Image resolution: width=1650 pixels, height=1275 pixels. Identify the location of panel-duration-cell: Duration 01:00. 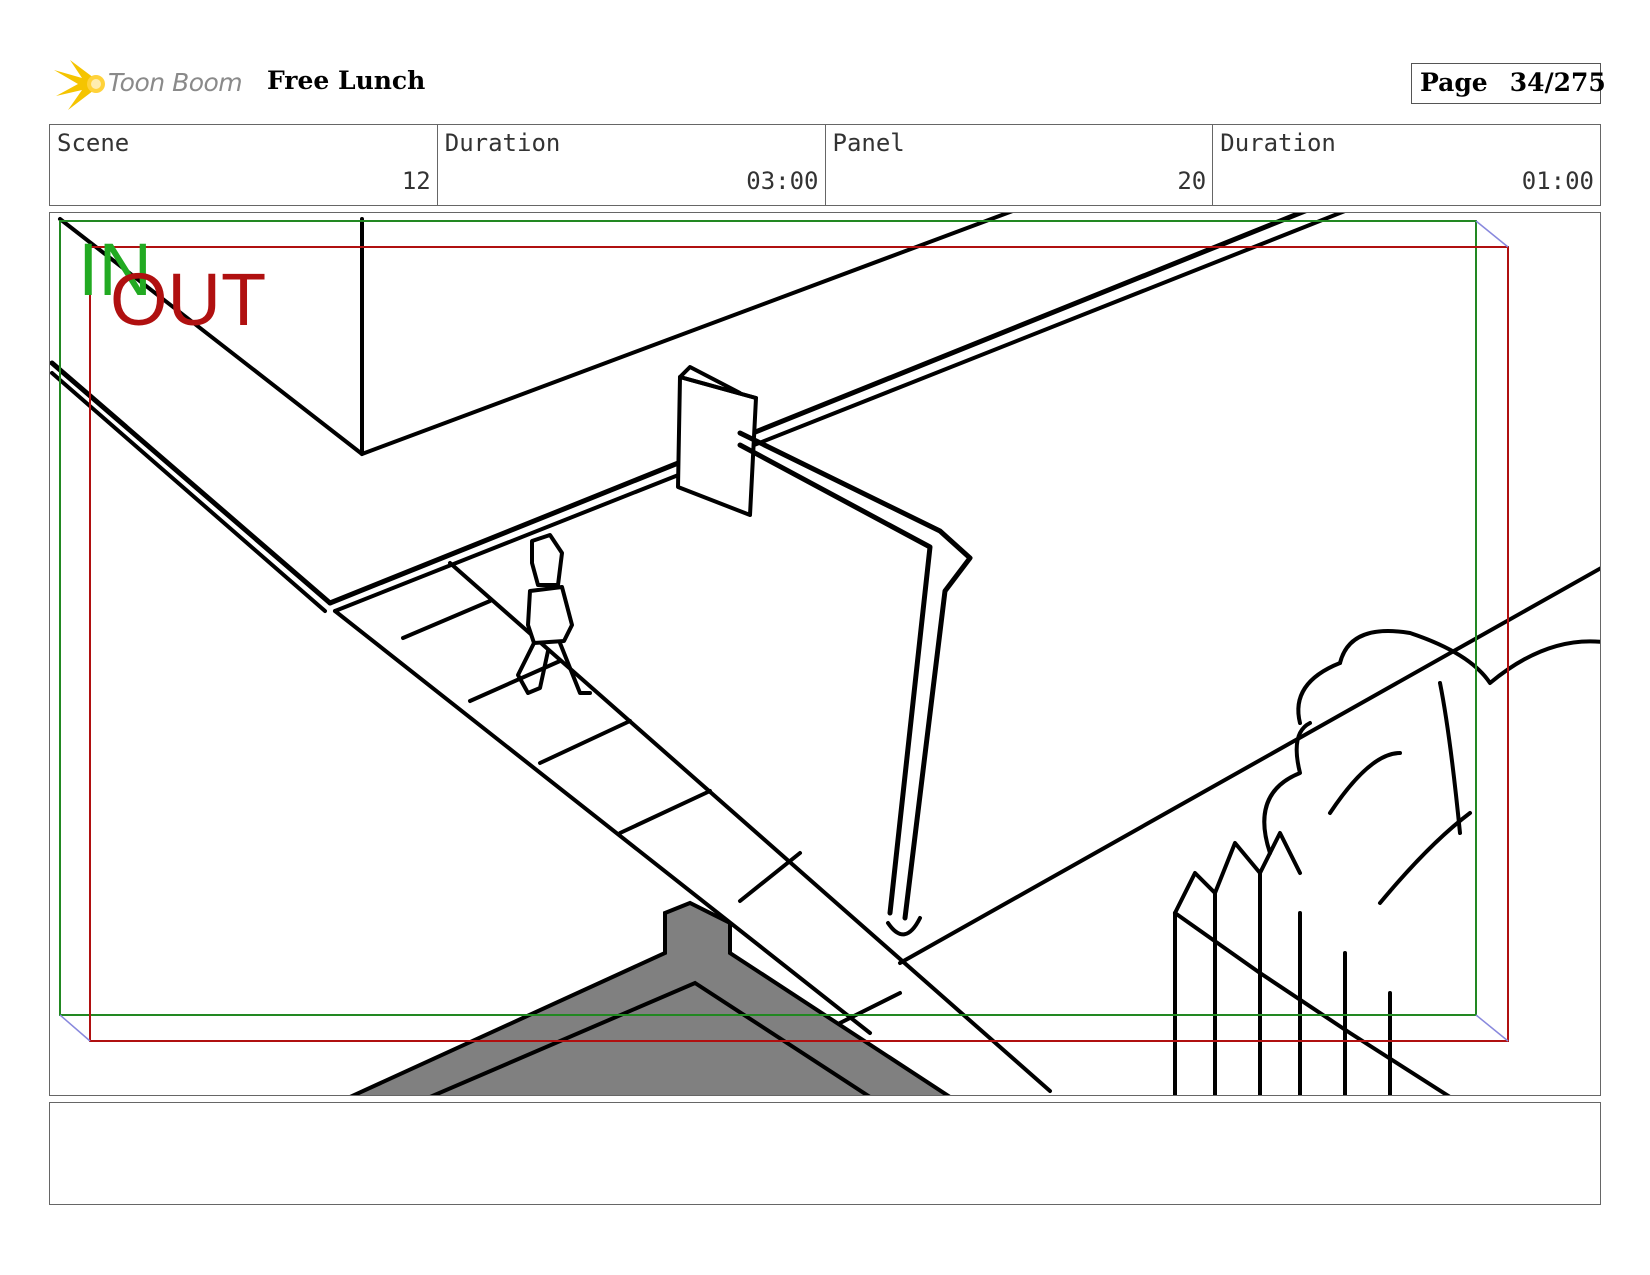
(1406, 165).